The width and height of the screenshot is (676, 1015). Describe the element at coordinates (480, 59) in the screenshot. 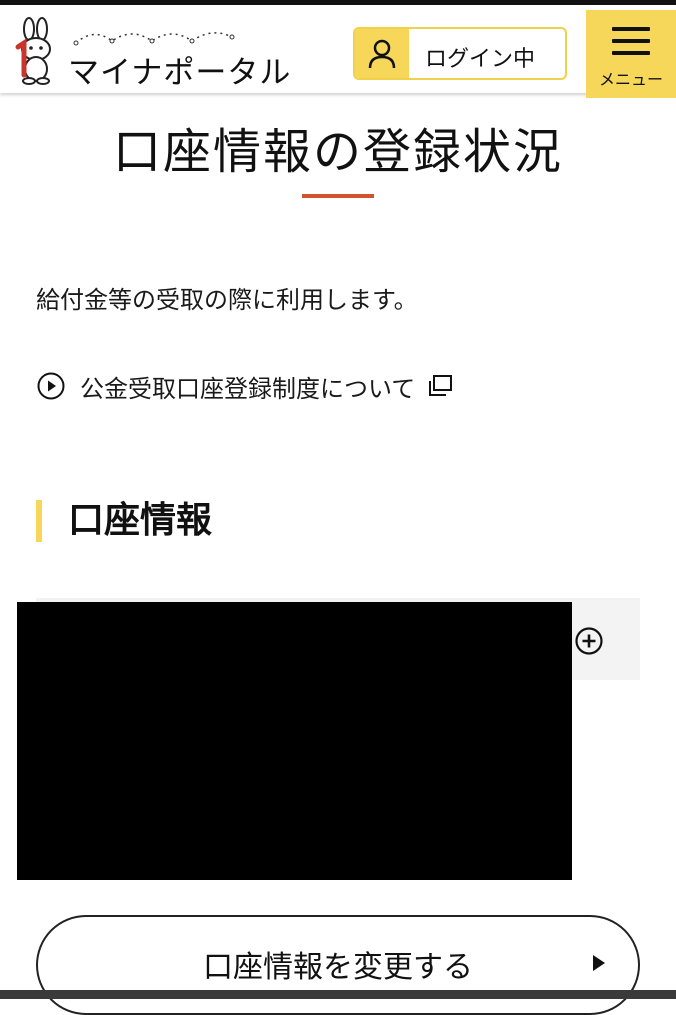

I see `login-status-label: ログイン中` at that location.